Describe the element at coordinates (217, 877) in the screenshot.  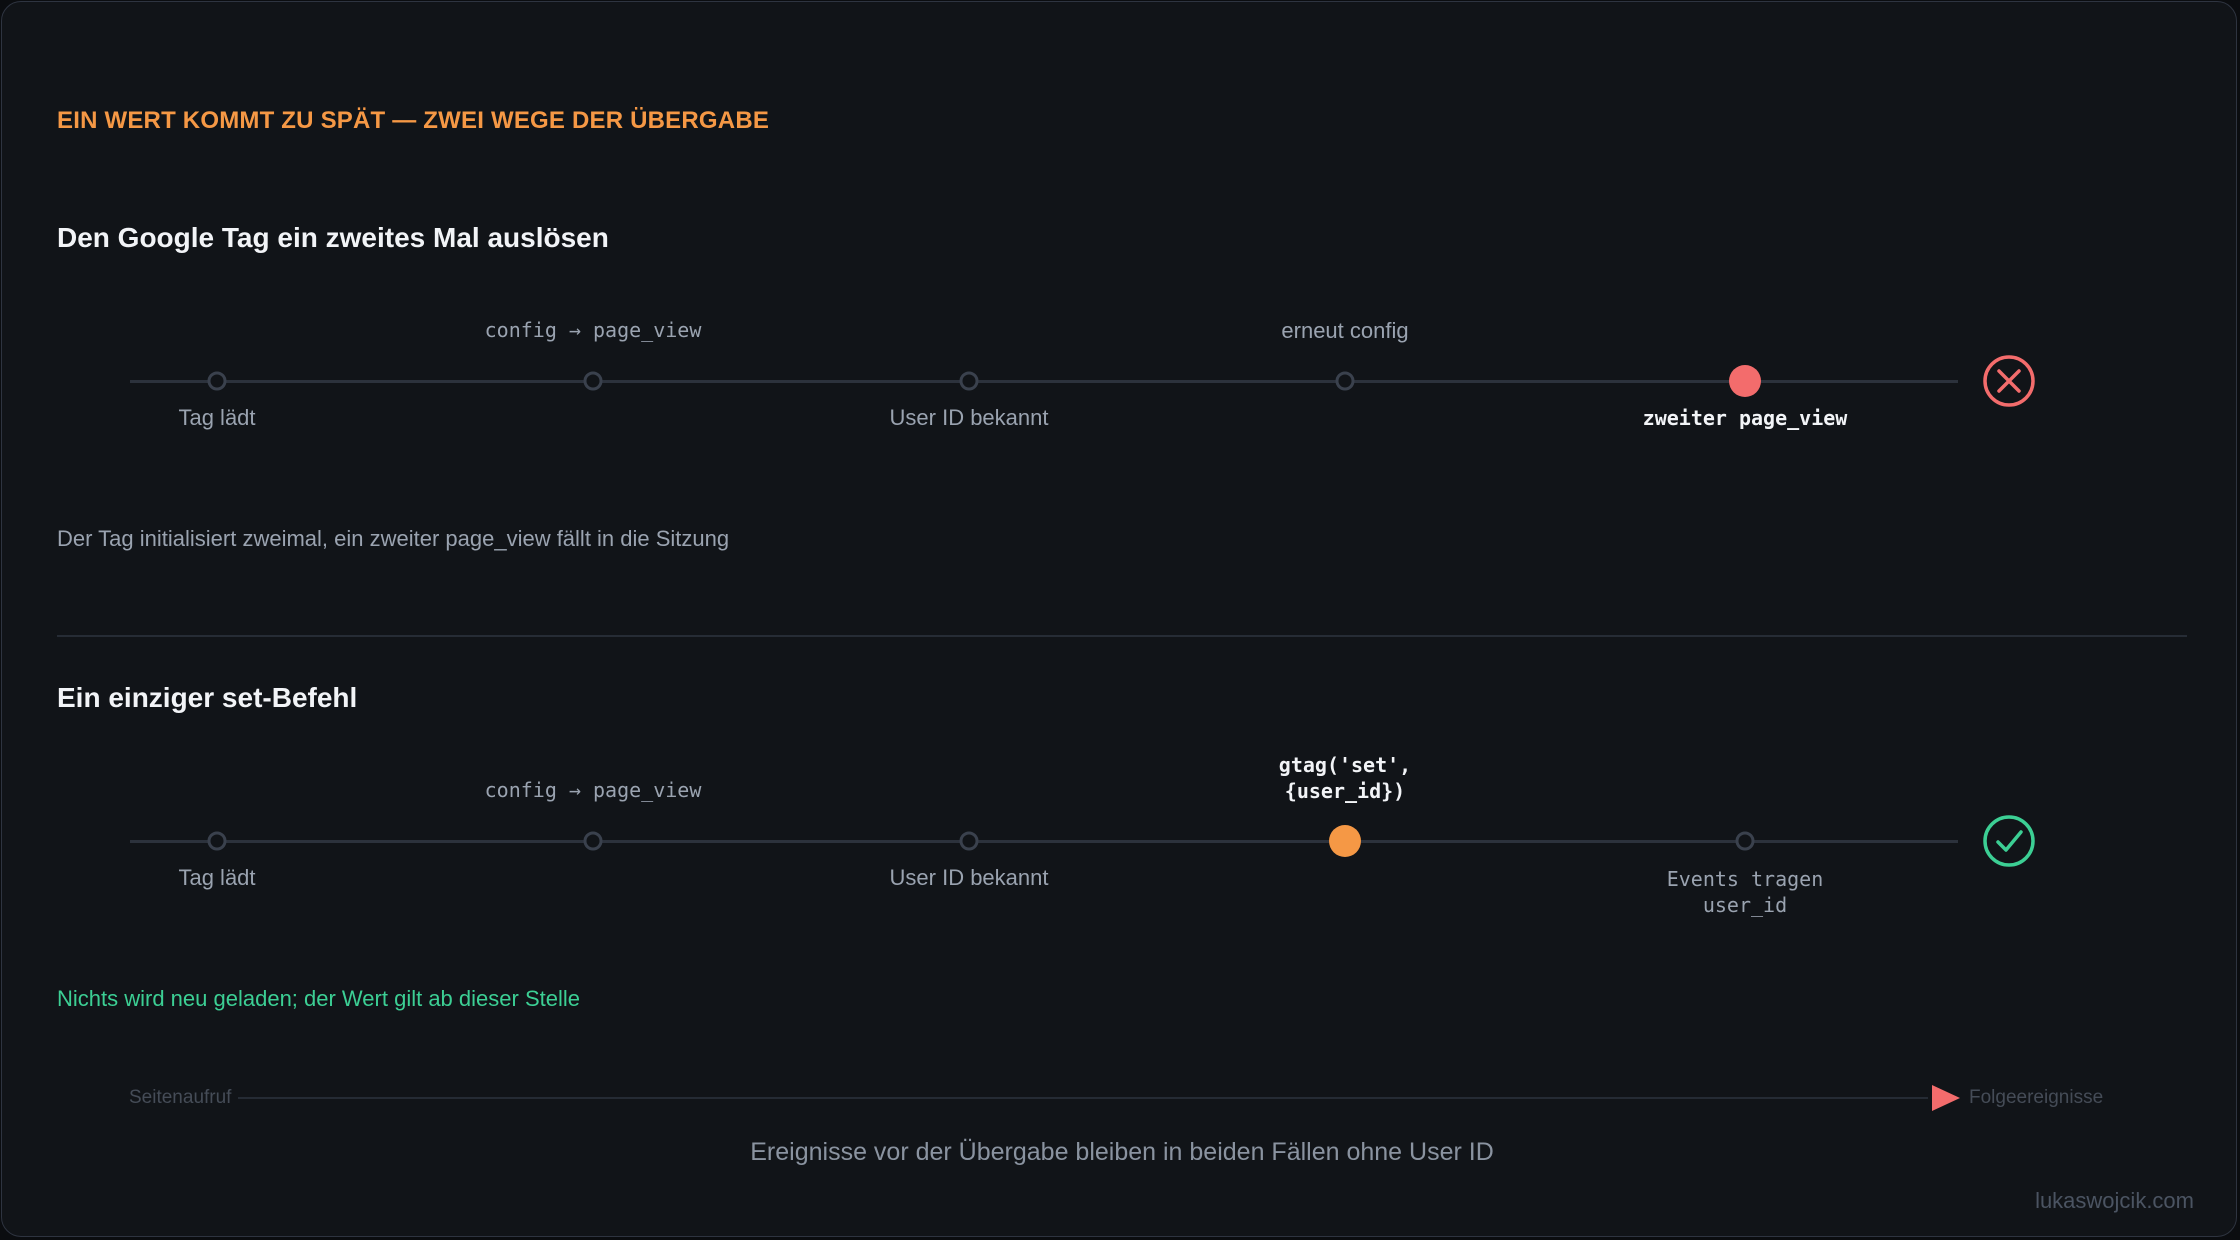
I see `s2-label-tag-laedt: Tag lädt` at that location.